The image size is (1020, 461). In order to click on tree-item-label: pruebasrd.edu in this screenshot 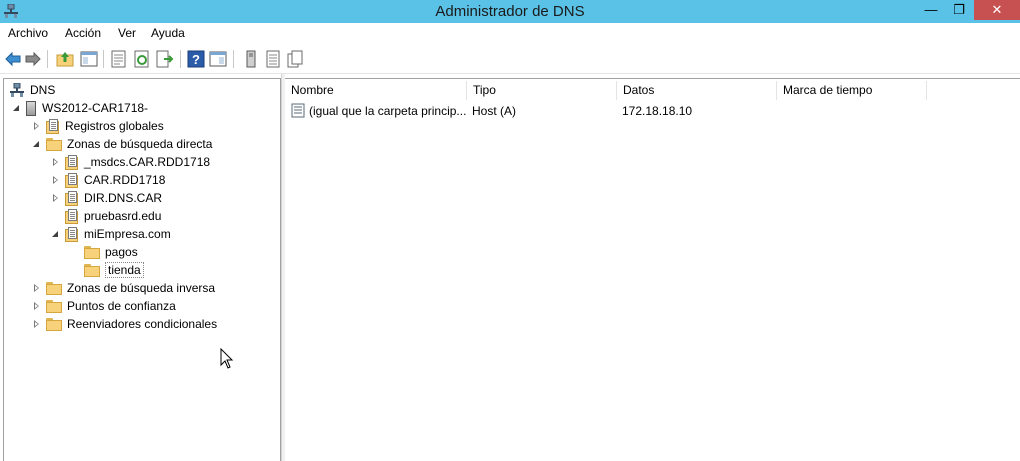, I will do `click(123, 216)`.